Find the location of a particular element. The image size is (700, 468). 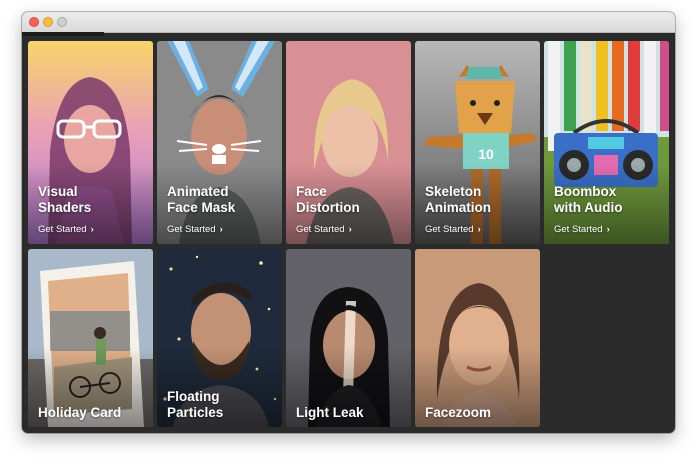

card-floating-particles: Floating Particles is located at coordinates (219, 338).